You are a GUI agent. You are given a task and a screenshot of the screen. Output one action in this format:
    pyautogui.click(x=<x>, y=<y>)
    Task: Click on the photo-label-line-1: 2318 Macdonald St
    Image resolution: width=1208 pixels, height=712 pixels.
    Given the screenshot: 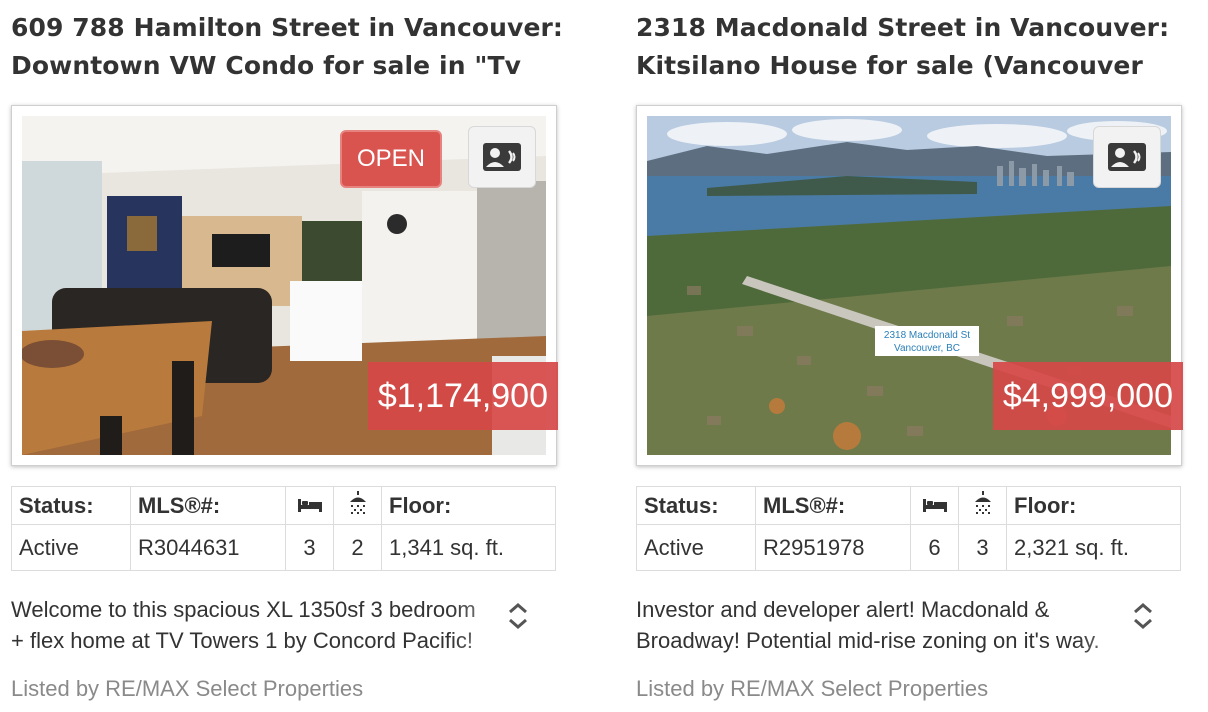 What is the action you would take?
    pyautogui.click(x=927, y=335)
    